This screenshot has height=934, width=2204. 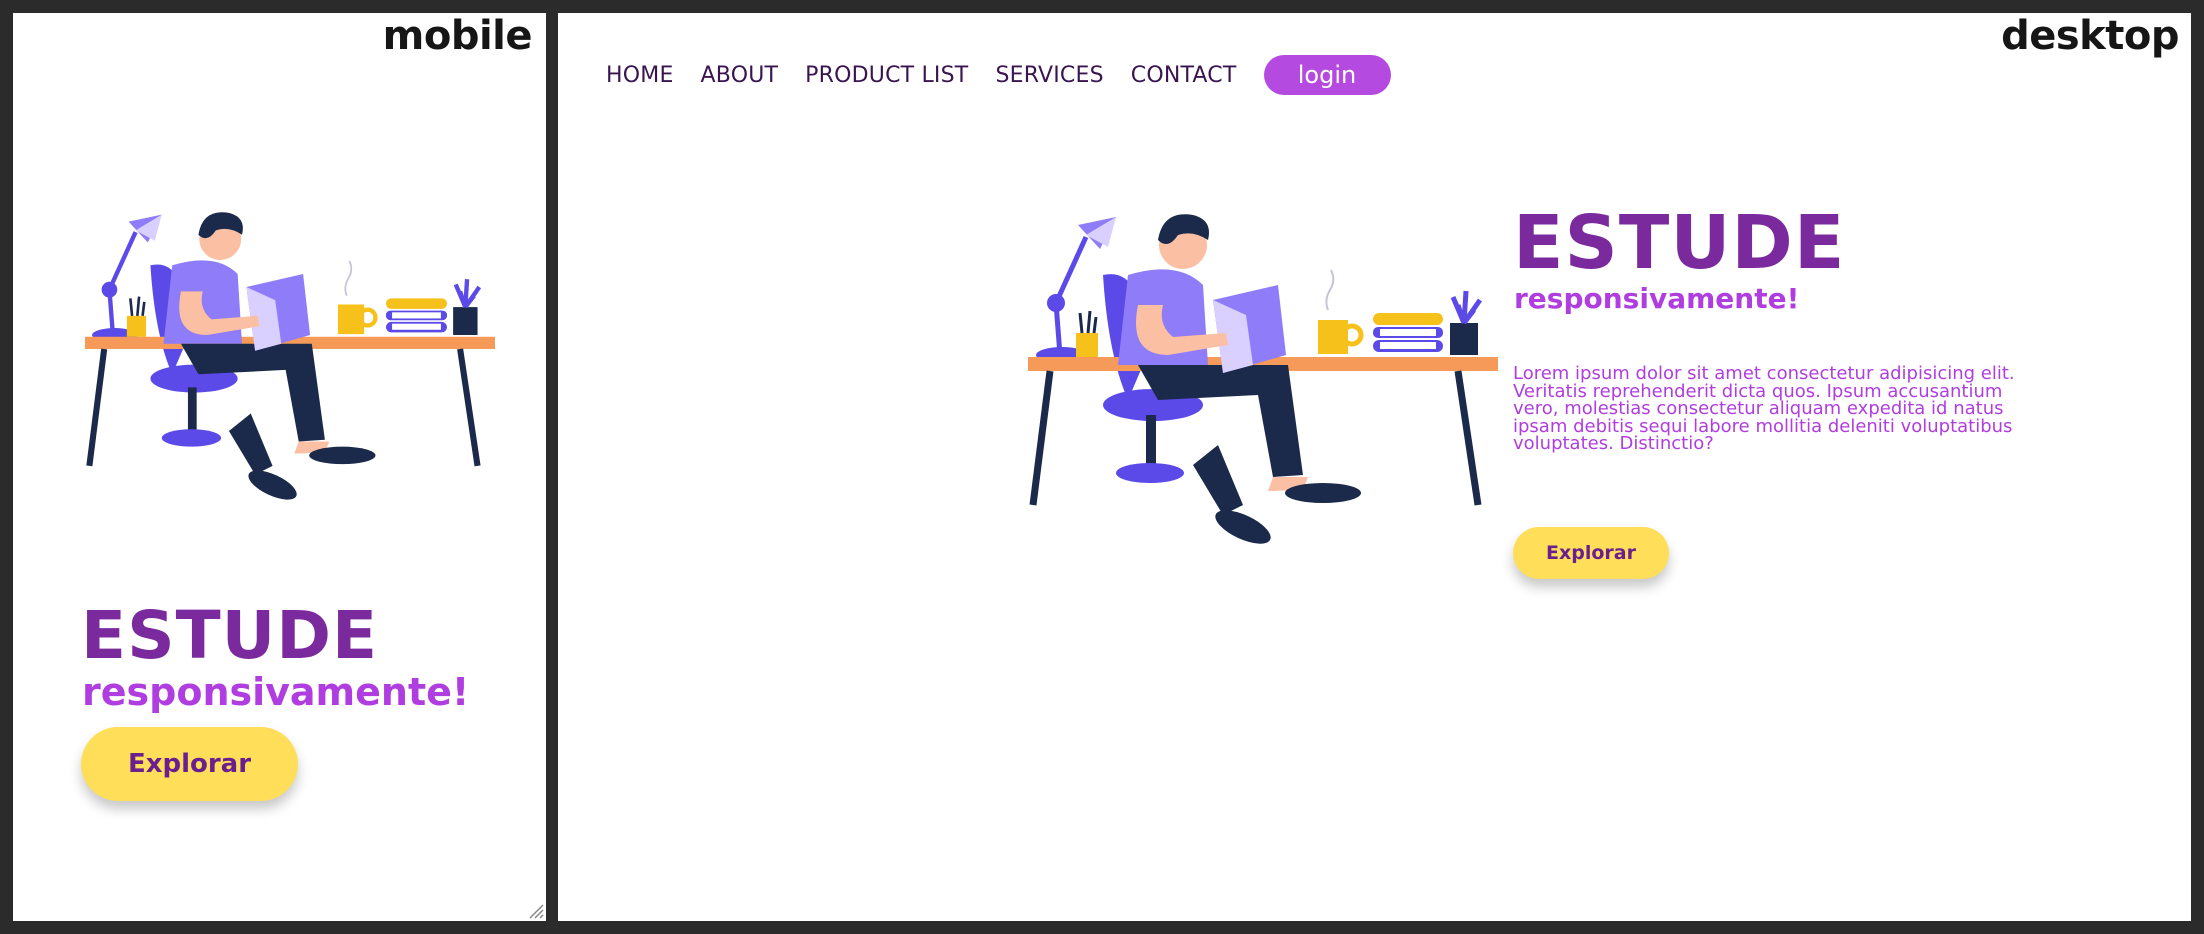 I want to click on mobile-label: mobile, so click(x=457, y=36).